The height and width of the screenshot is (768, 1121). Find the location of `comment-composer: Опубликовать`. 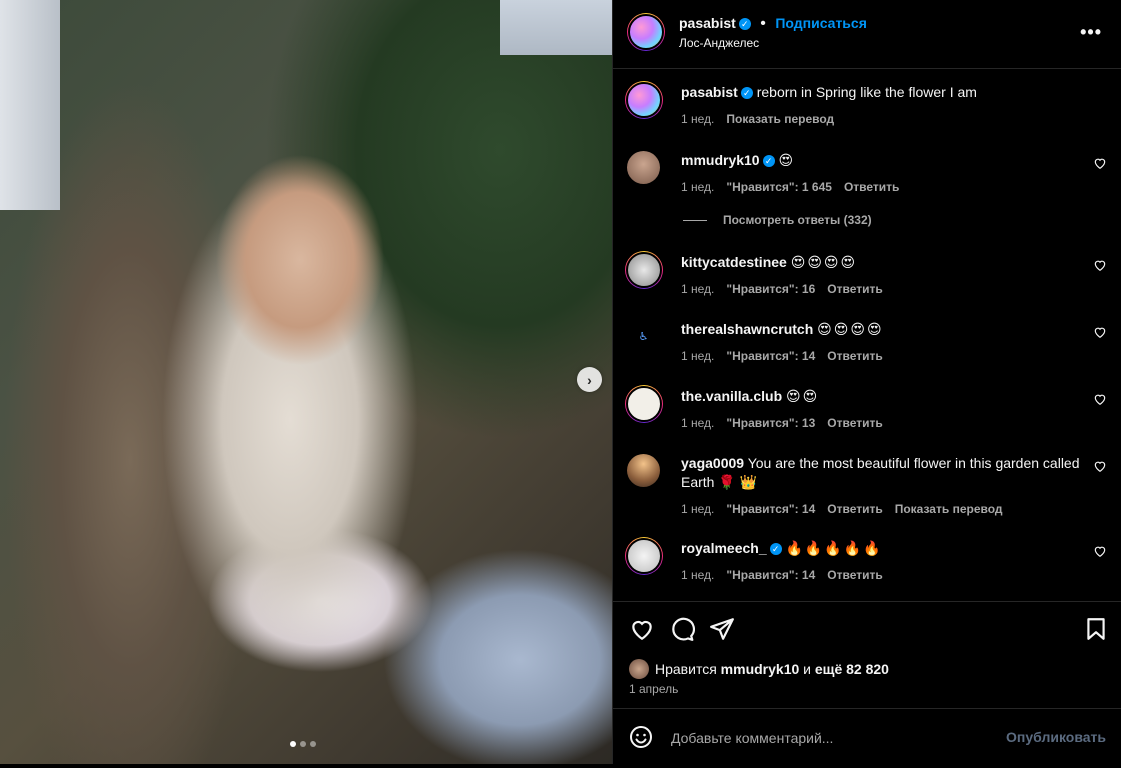

comment-composer: Опубликовать is located at coordinates (867, 736).